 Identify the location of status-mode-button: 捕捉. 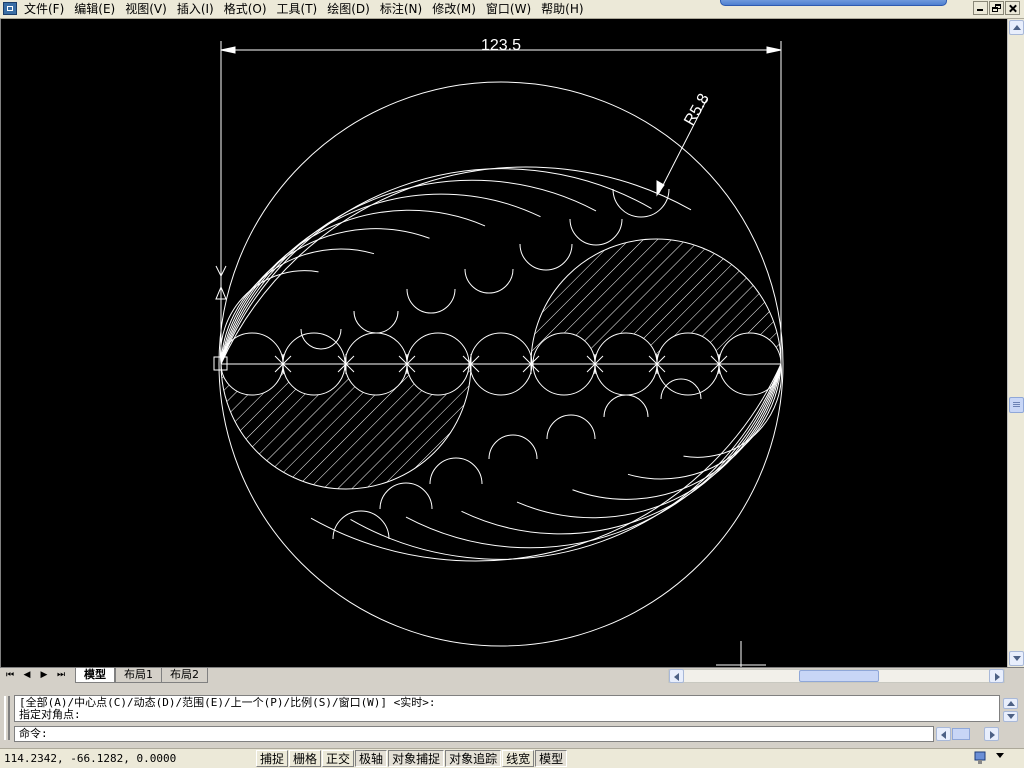
(272, 758).